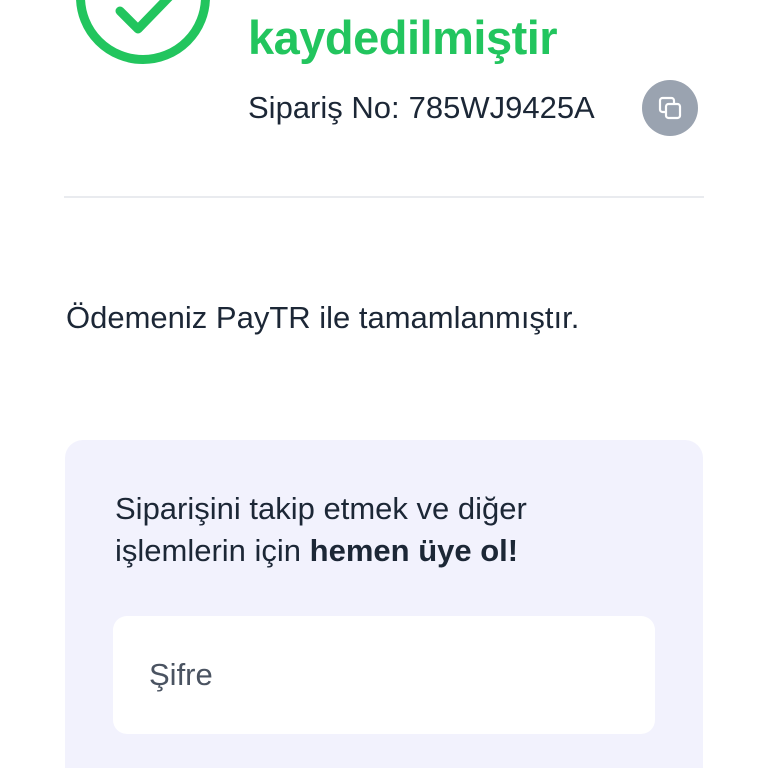  I want to click on order-number-value: 785WJ9425A, so click(501, 107).